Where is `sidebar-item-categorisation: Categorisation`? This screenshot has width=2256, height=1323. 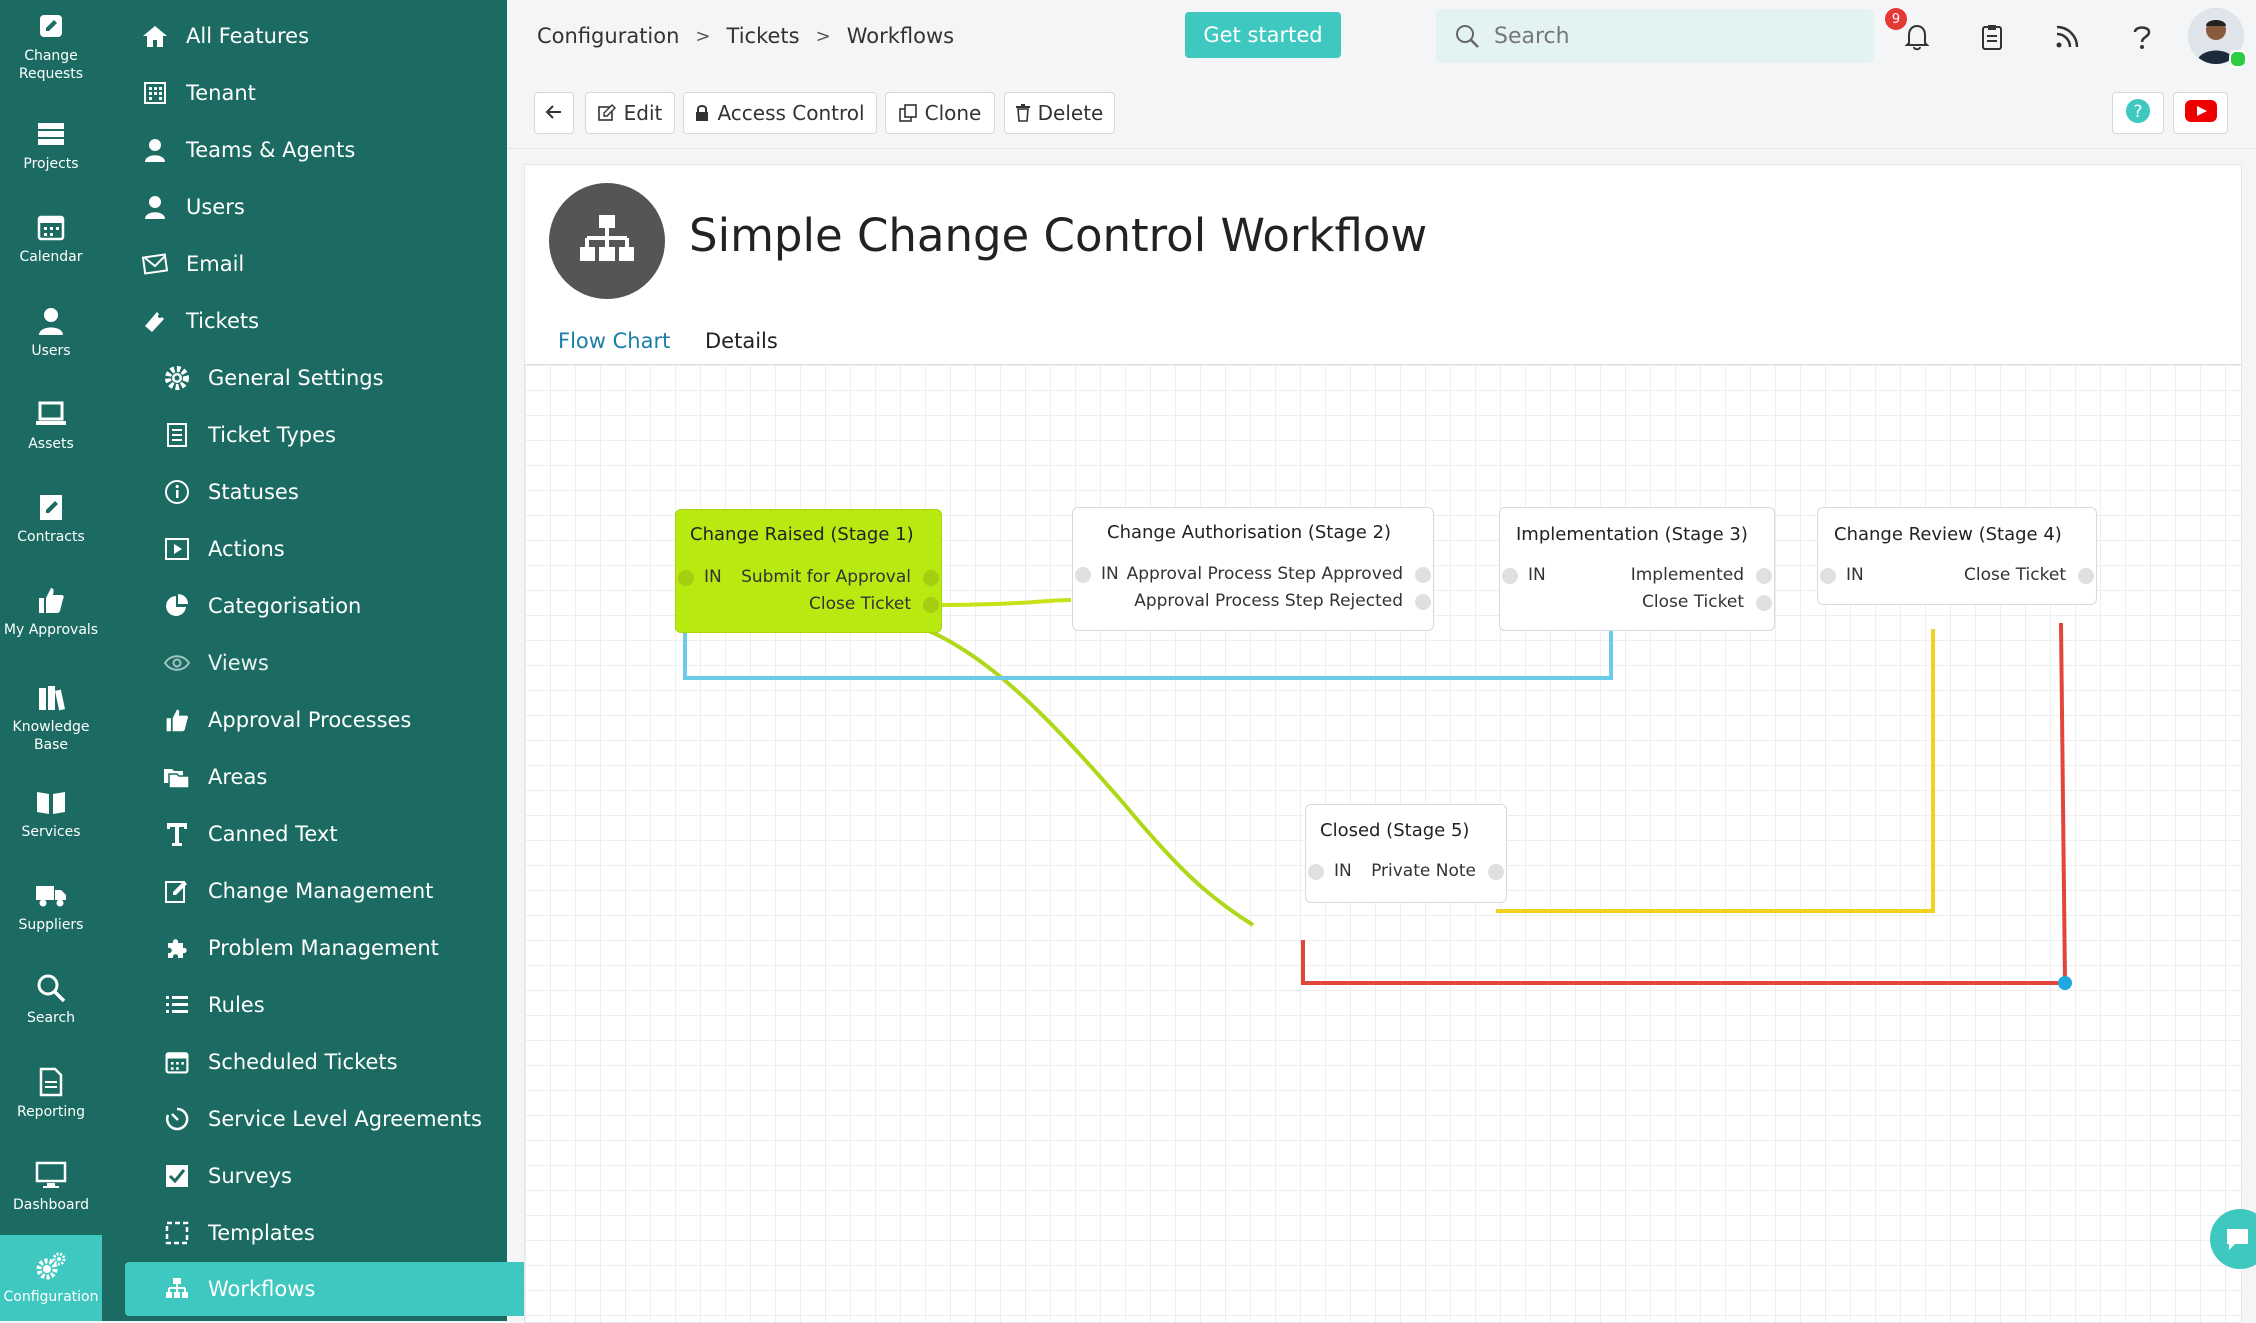 sidebar-item-categorisation: Categorisation is located at coordinates (334, 606).